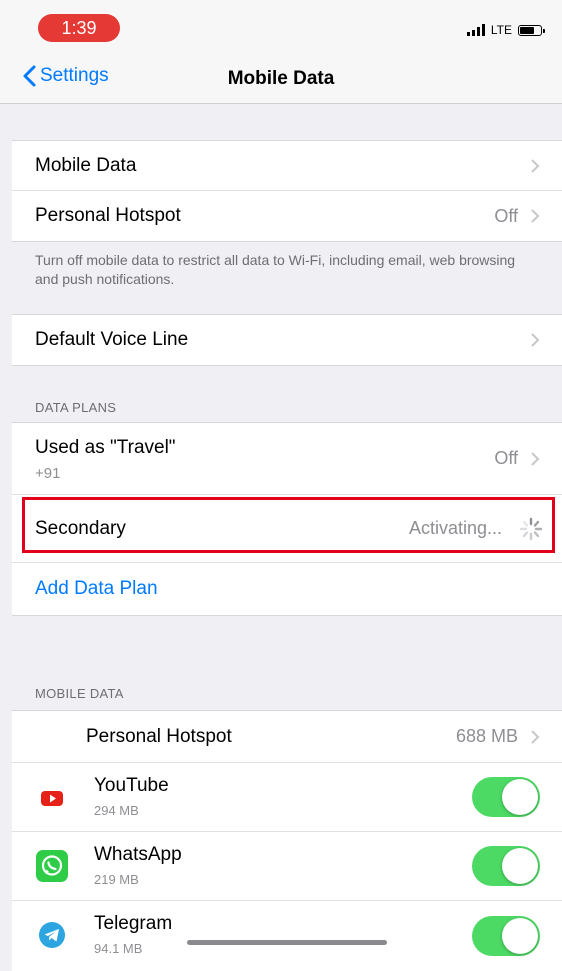 Image resolution: width=562 pixels, height=971 pixels. I want to click on travel-plan-row: Used as "Travel" +91 Off, so click(287, 459).